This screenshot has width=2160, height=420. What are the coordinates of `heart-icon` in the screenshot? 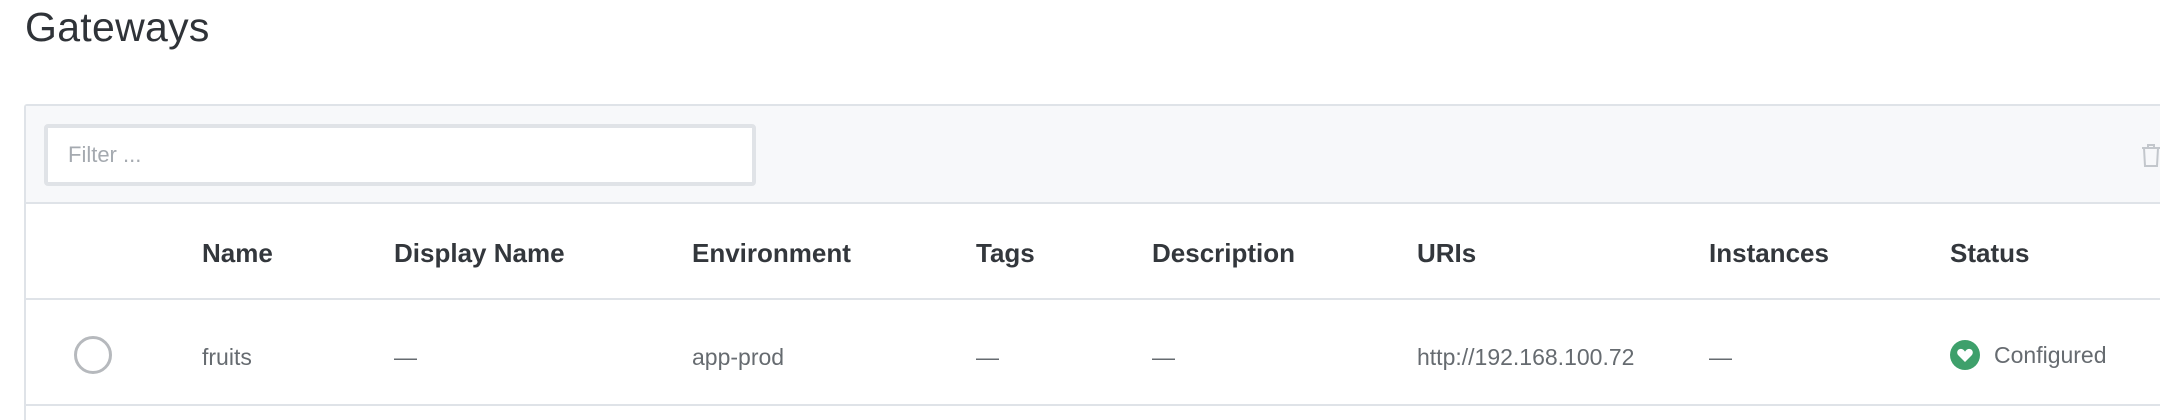 It's located at (1965, 355).